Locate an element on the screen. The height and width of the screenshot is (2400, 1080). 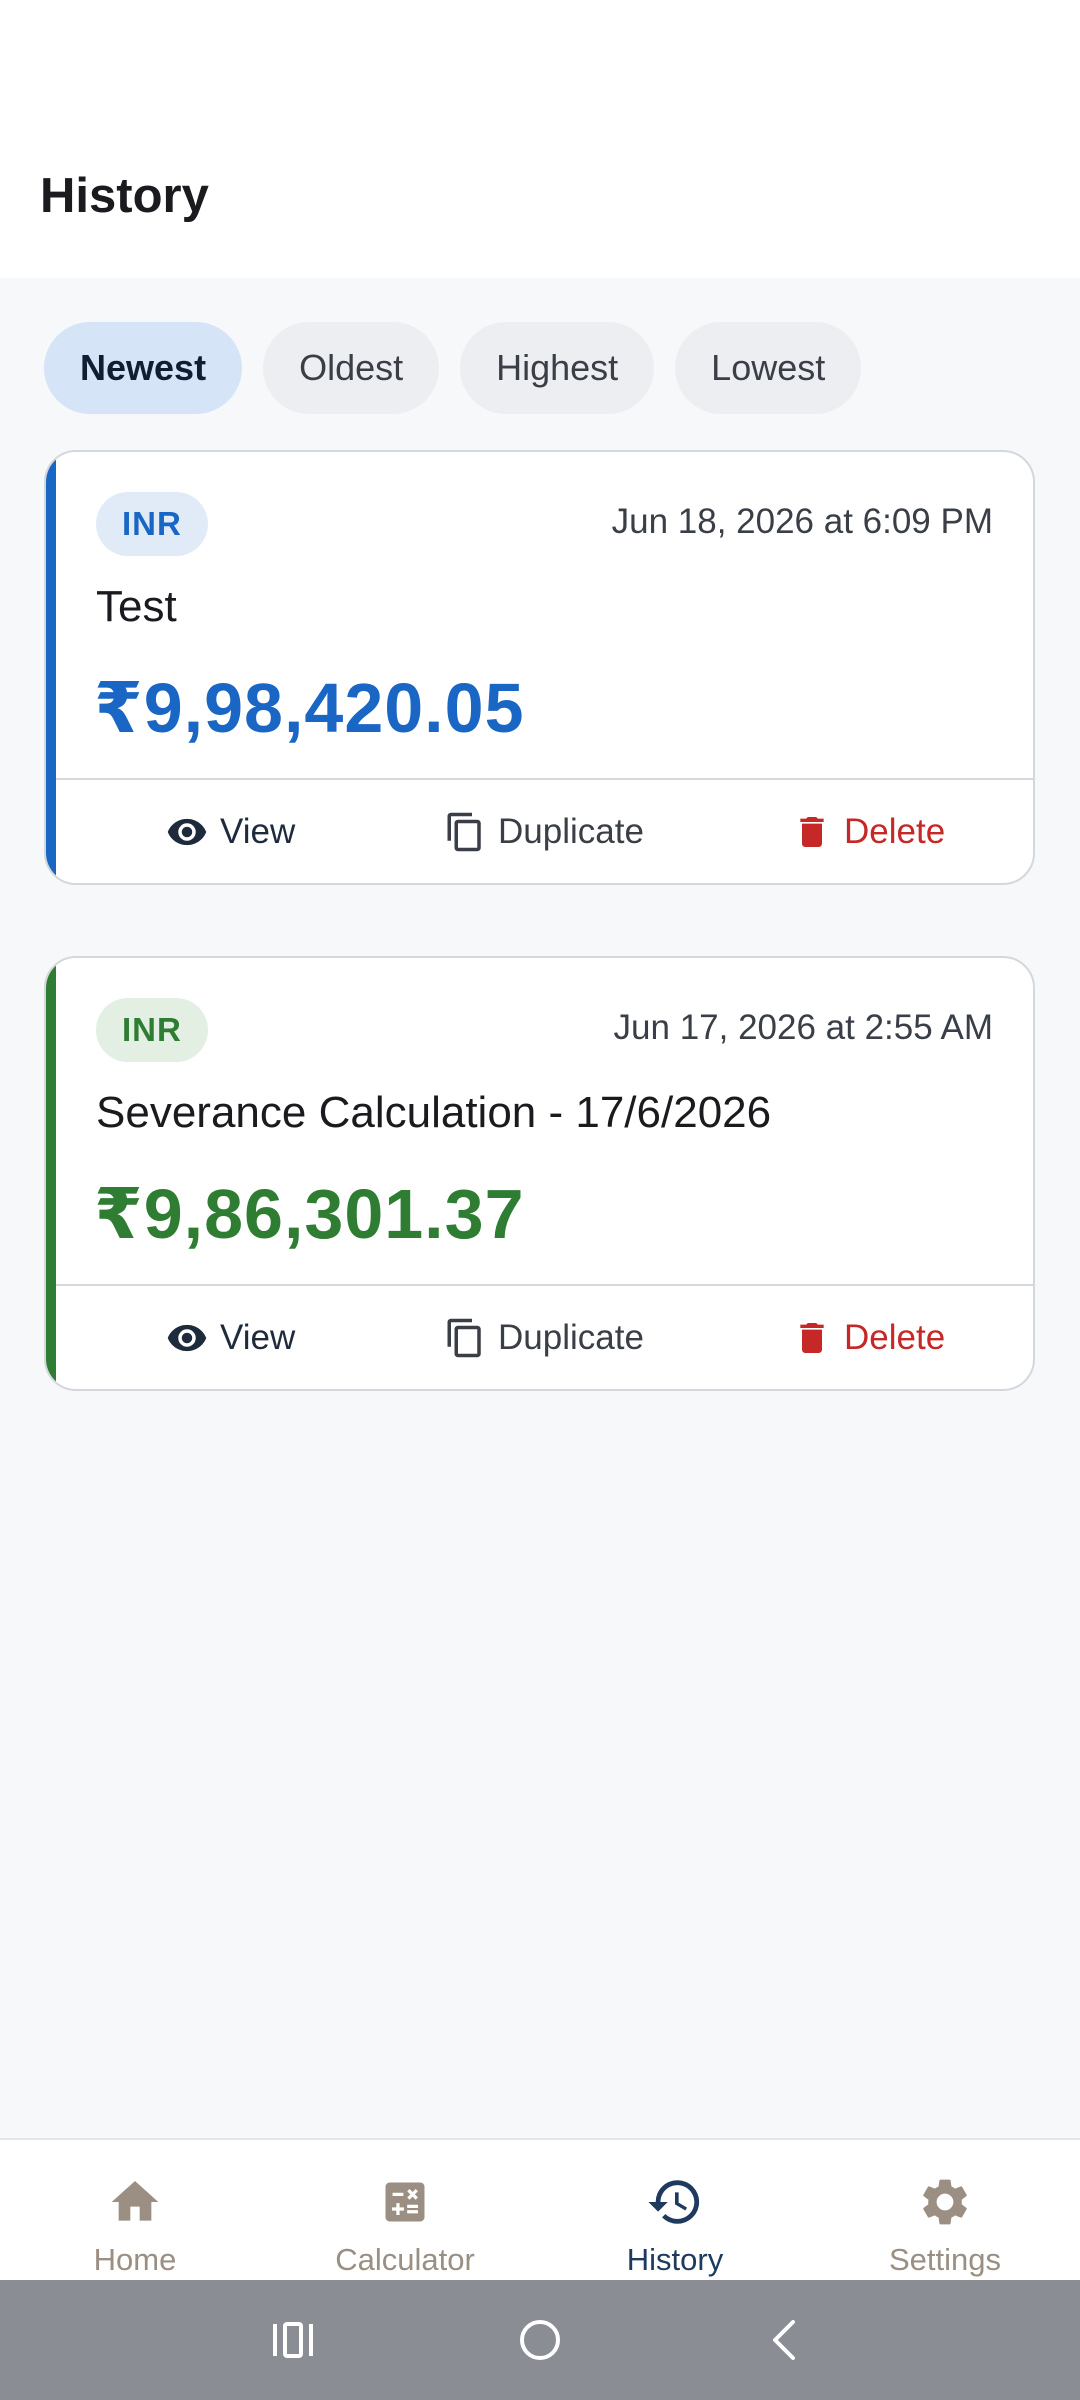
card-title: Severance Calculation - 17/6/2026 is located at coordinates (434, 1112).